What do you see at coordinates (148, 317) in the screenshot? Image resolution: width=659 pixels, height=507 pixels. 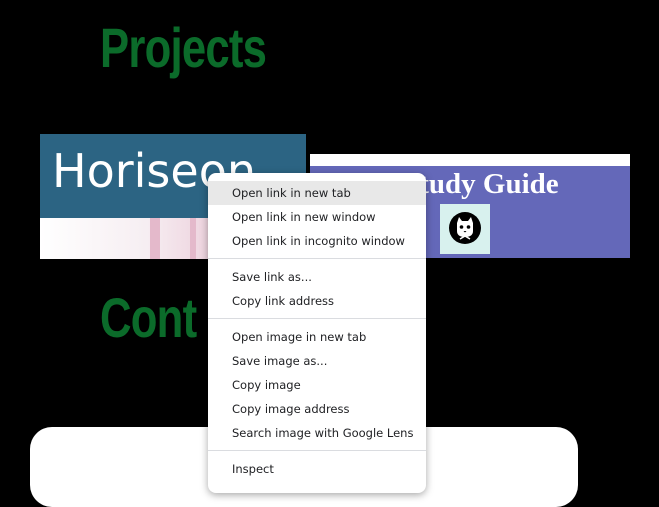 I see `contact-heading: Cont` at bounding box center [148, 317].